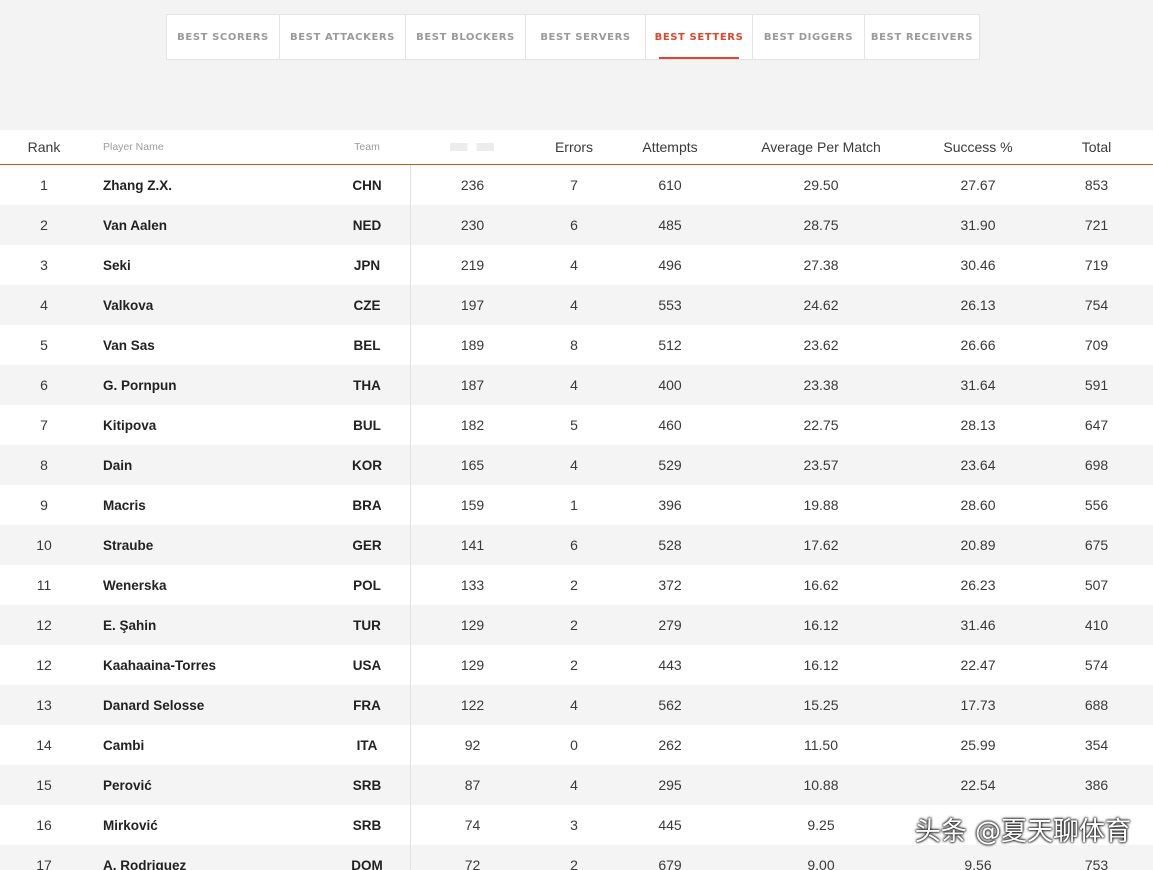 Image resolution: width=1153 pixels, height=870 pixels. I want to click on average-cell: 16.12, so click(821, 665).